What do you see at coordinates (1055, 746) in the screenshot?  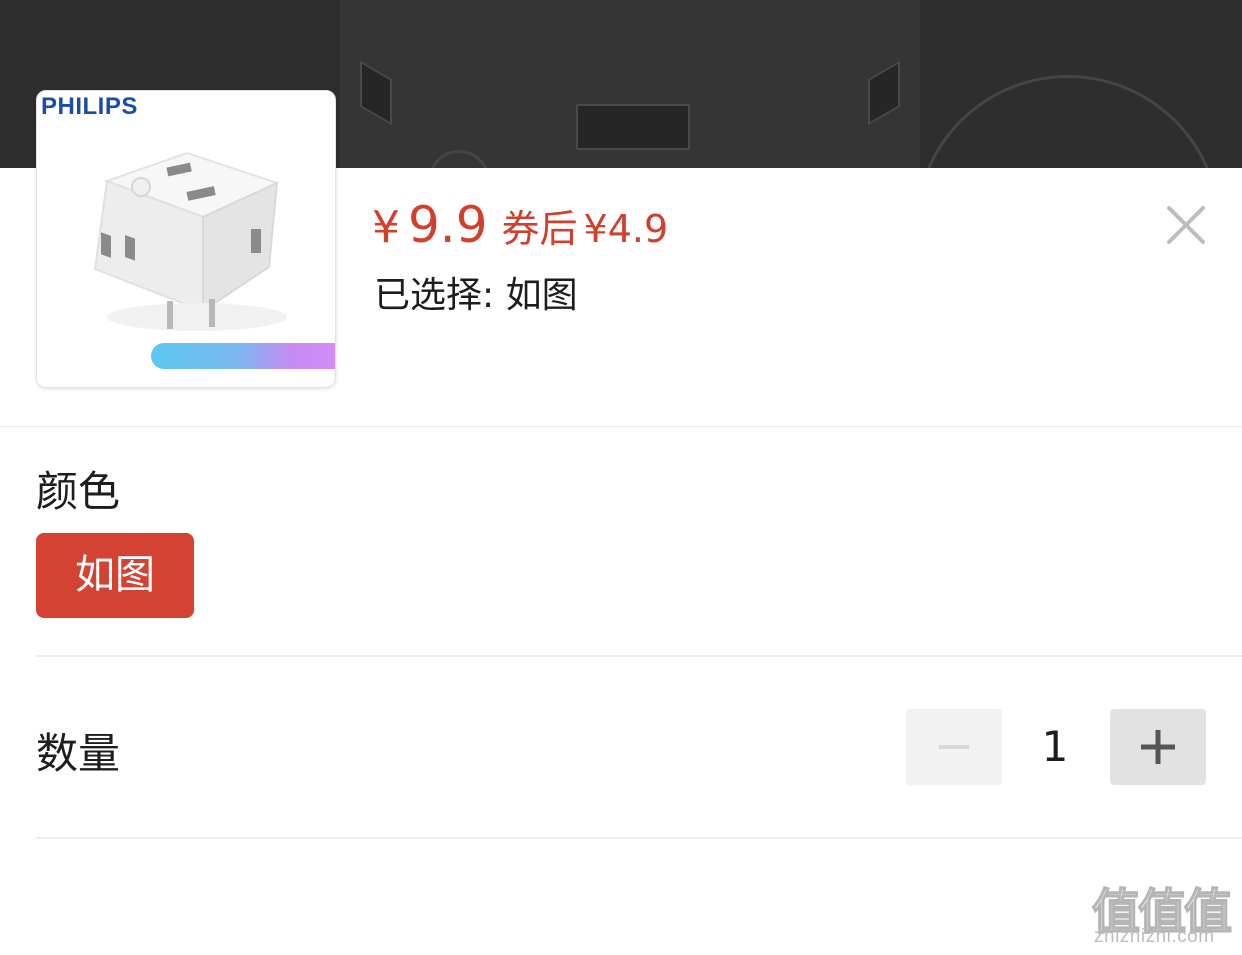 I see `quantity-value: 1` at bounding box center [1055, 746].